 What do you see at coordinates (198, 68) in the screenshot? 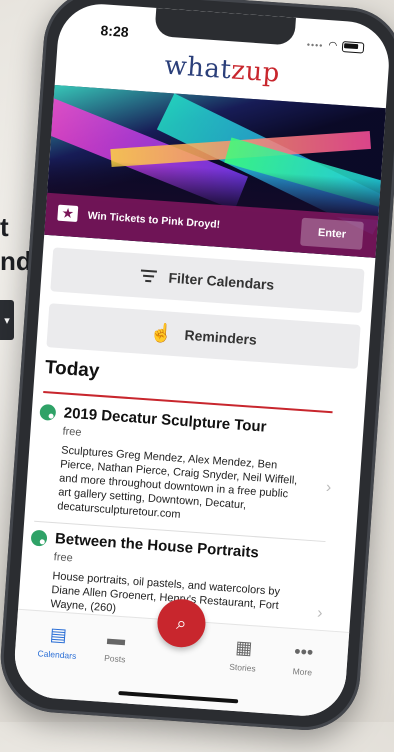
I see `logo-what: what` at bounding box center [198, 68].